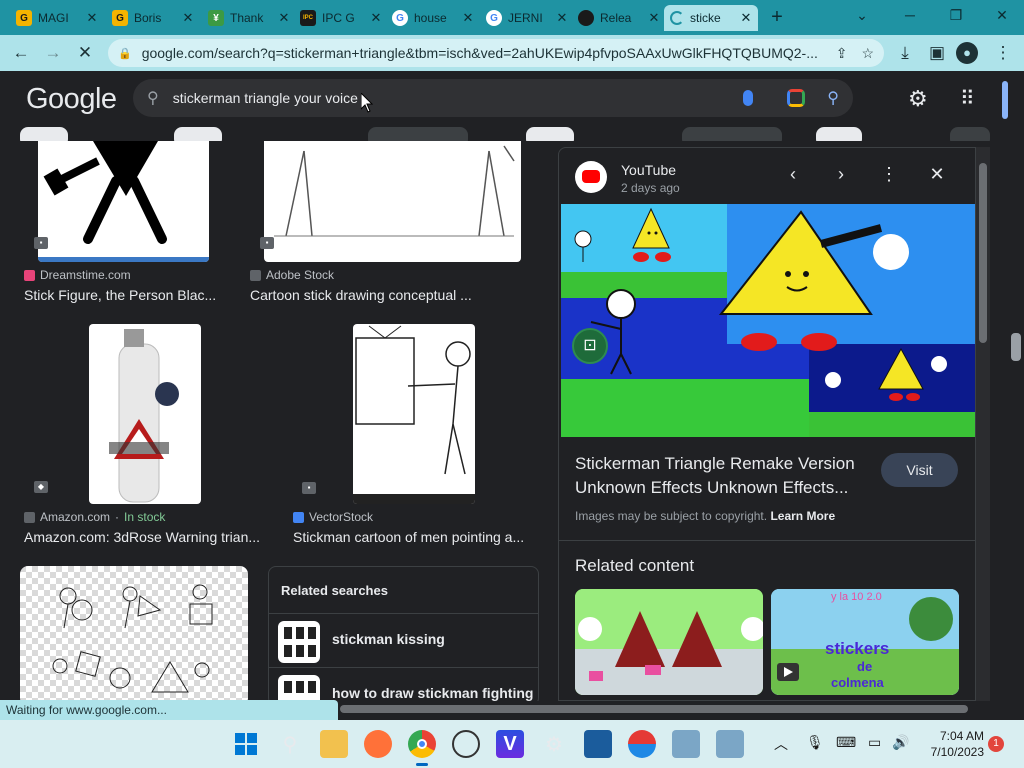 Image resolution: width=1024 pixels, height=768 pixels. I want to click on tab-boris: G Boris ✕, so click(153, 18).